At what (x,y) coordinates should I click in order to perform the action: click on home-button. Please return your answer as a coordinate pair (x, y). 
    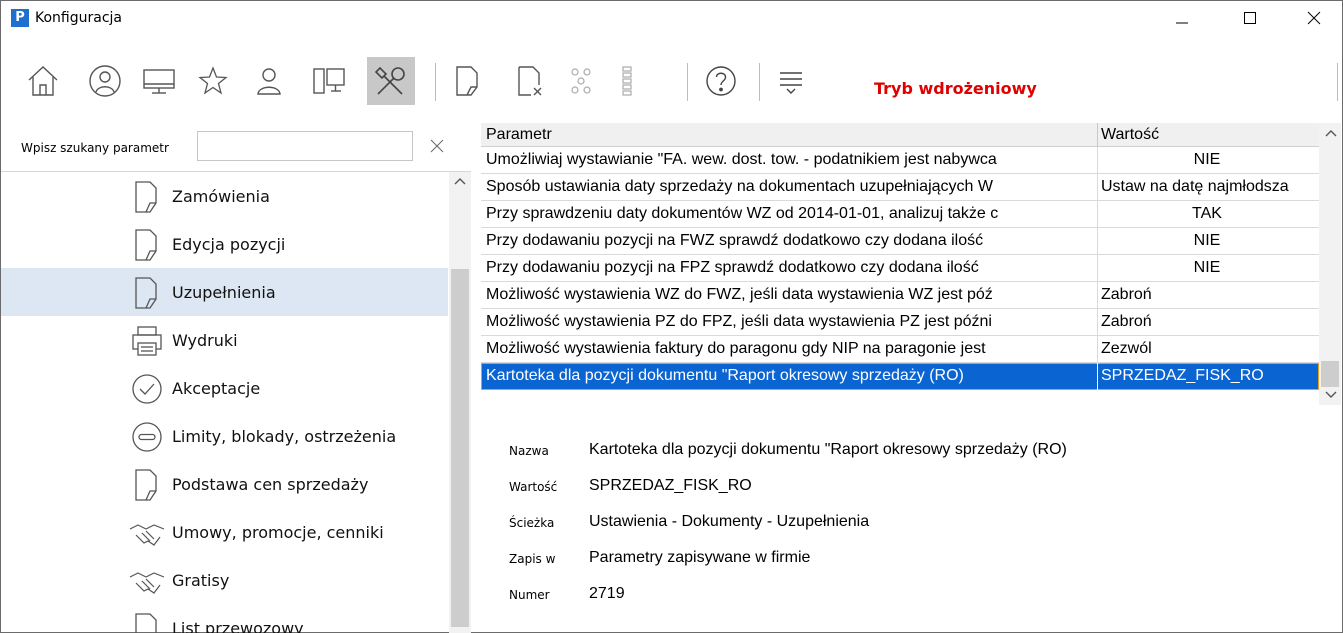
    Looking at the image, I should click on (43, 81).